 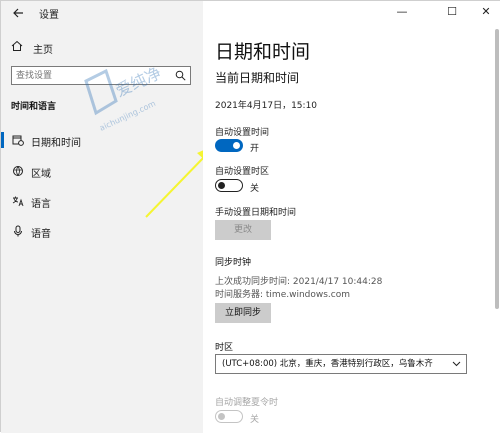 What do you see at coordinates (102, 47) in the screenshot?
I see `home-link: 主页` at bounding box center [102, 47].